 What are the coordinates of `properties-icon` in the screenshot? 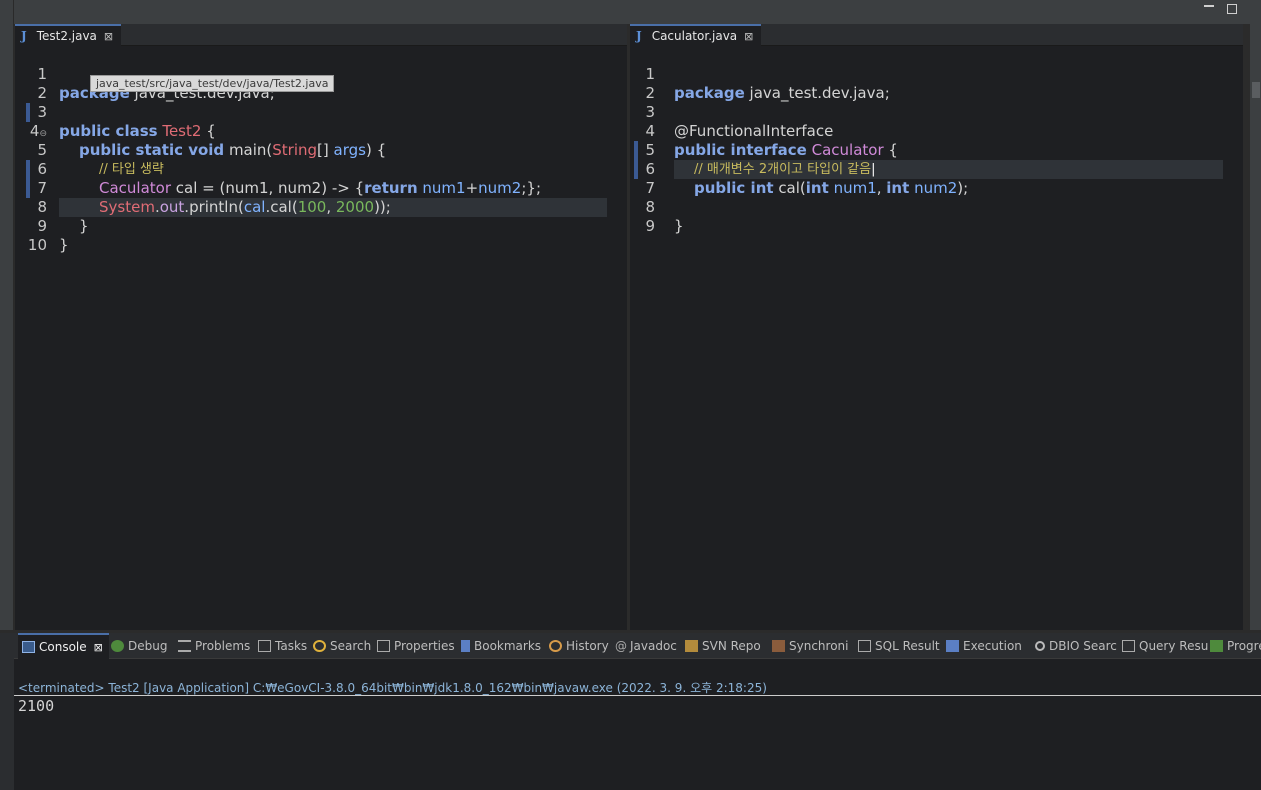 It's located at (383, 646).